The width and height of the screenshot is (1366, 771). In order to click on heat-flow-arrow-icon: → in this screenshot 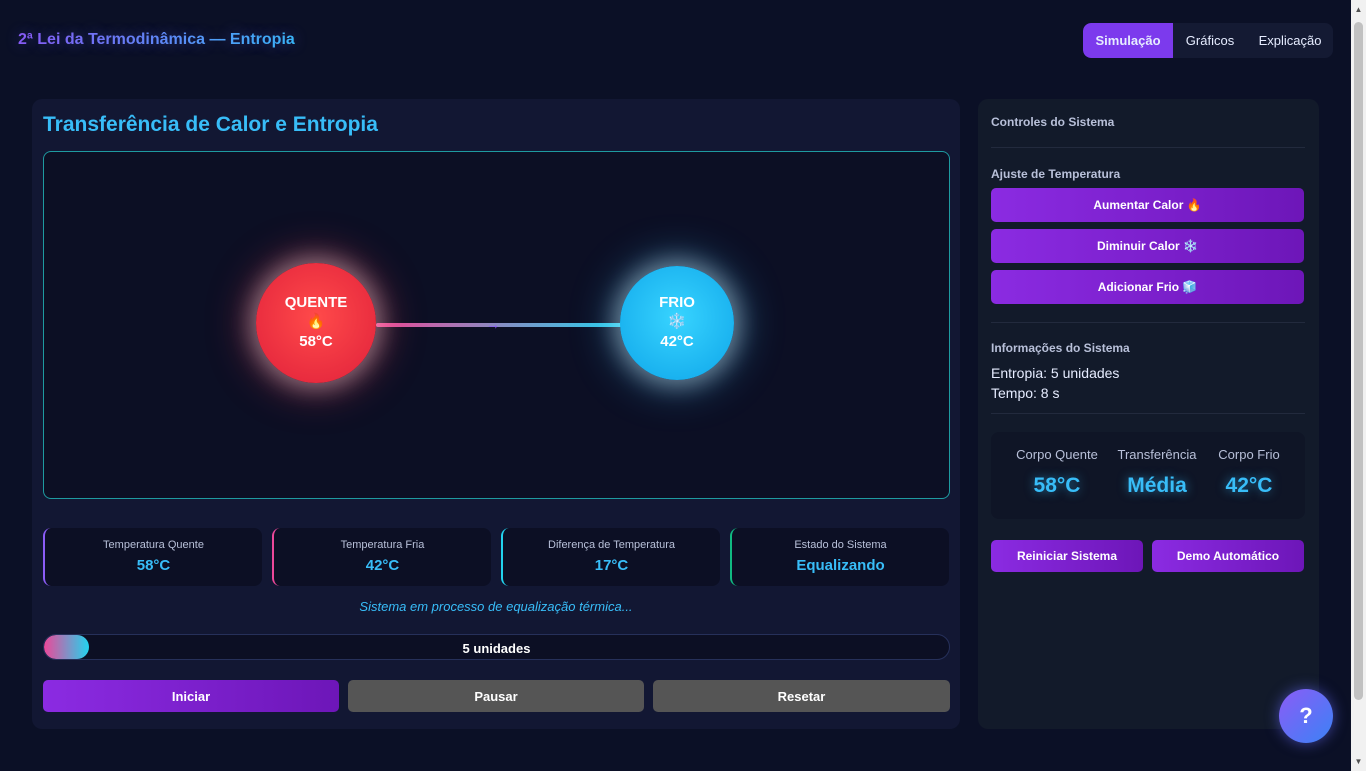, I will do `click(493, 324)`.